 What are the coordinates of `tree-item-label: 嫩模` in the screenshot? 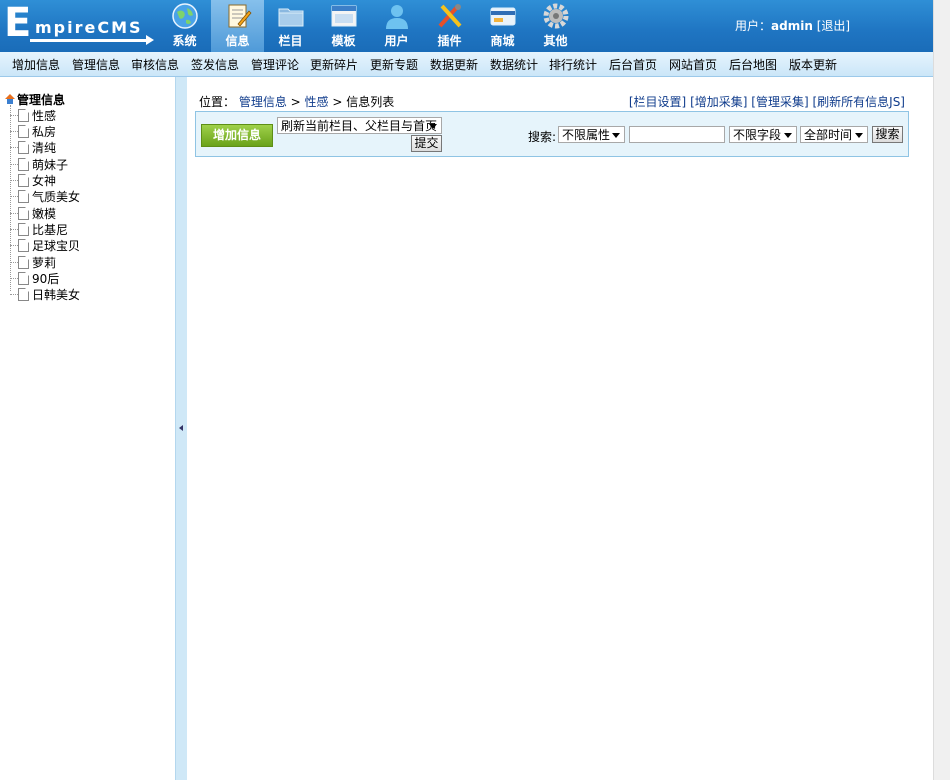 It's located at (44, 214).